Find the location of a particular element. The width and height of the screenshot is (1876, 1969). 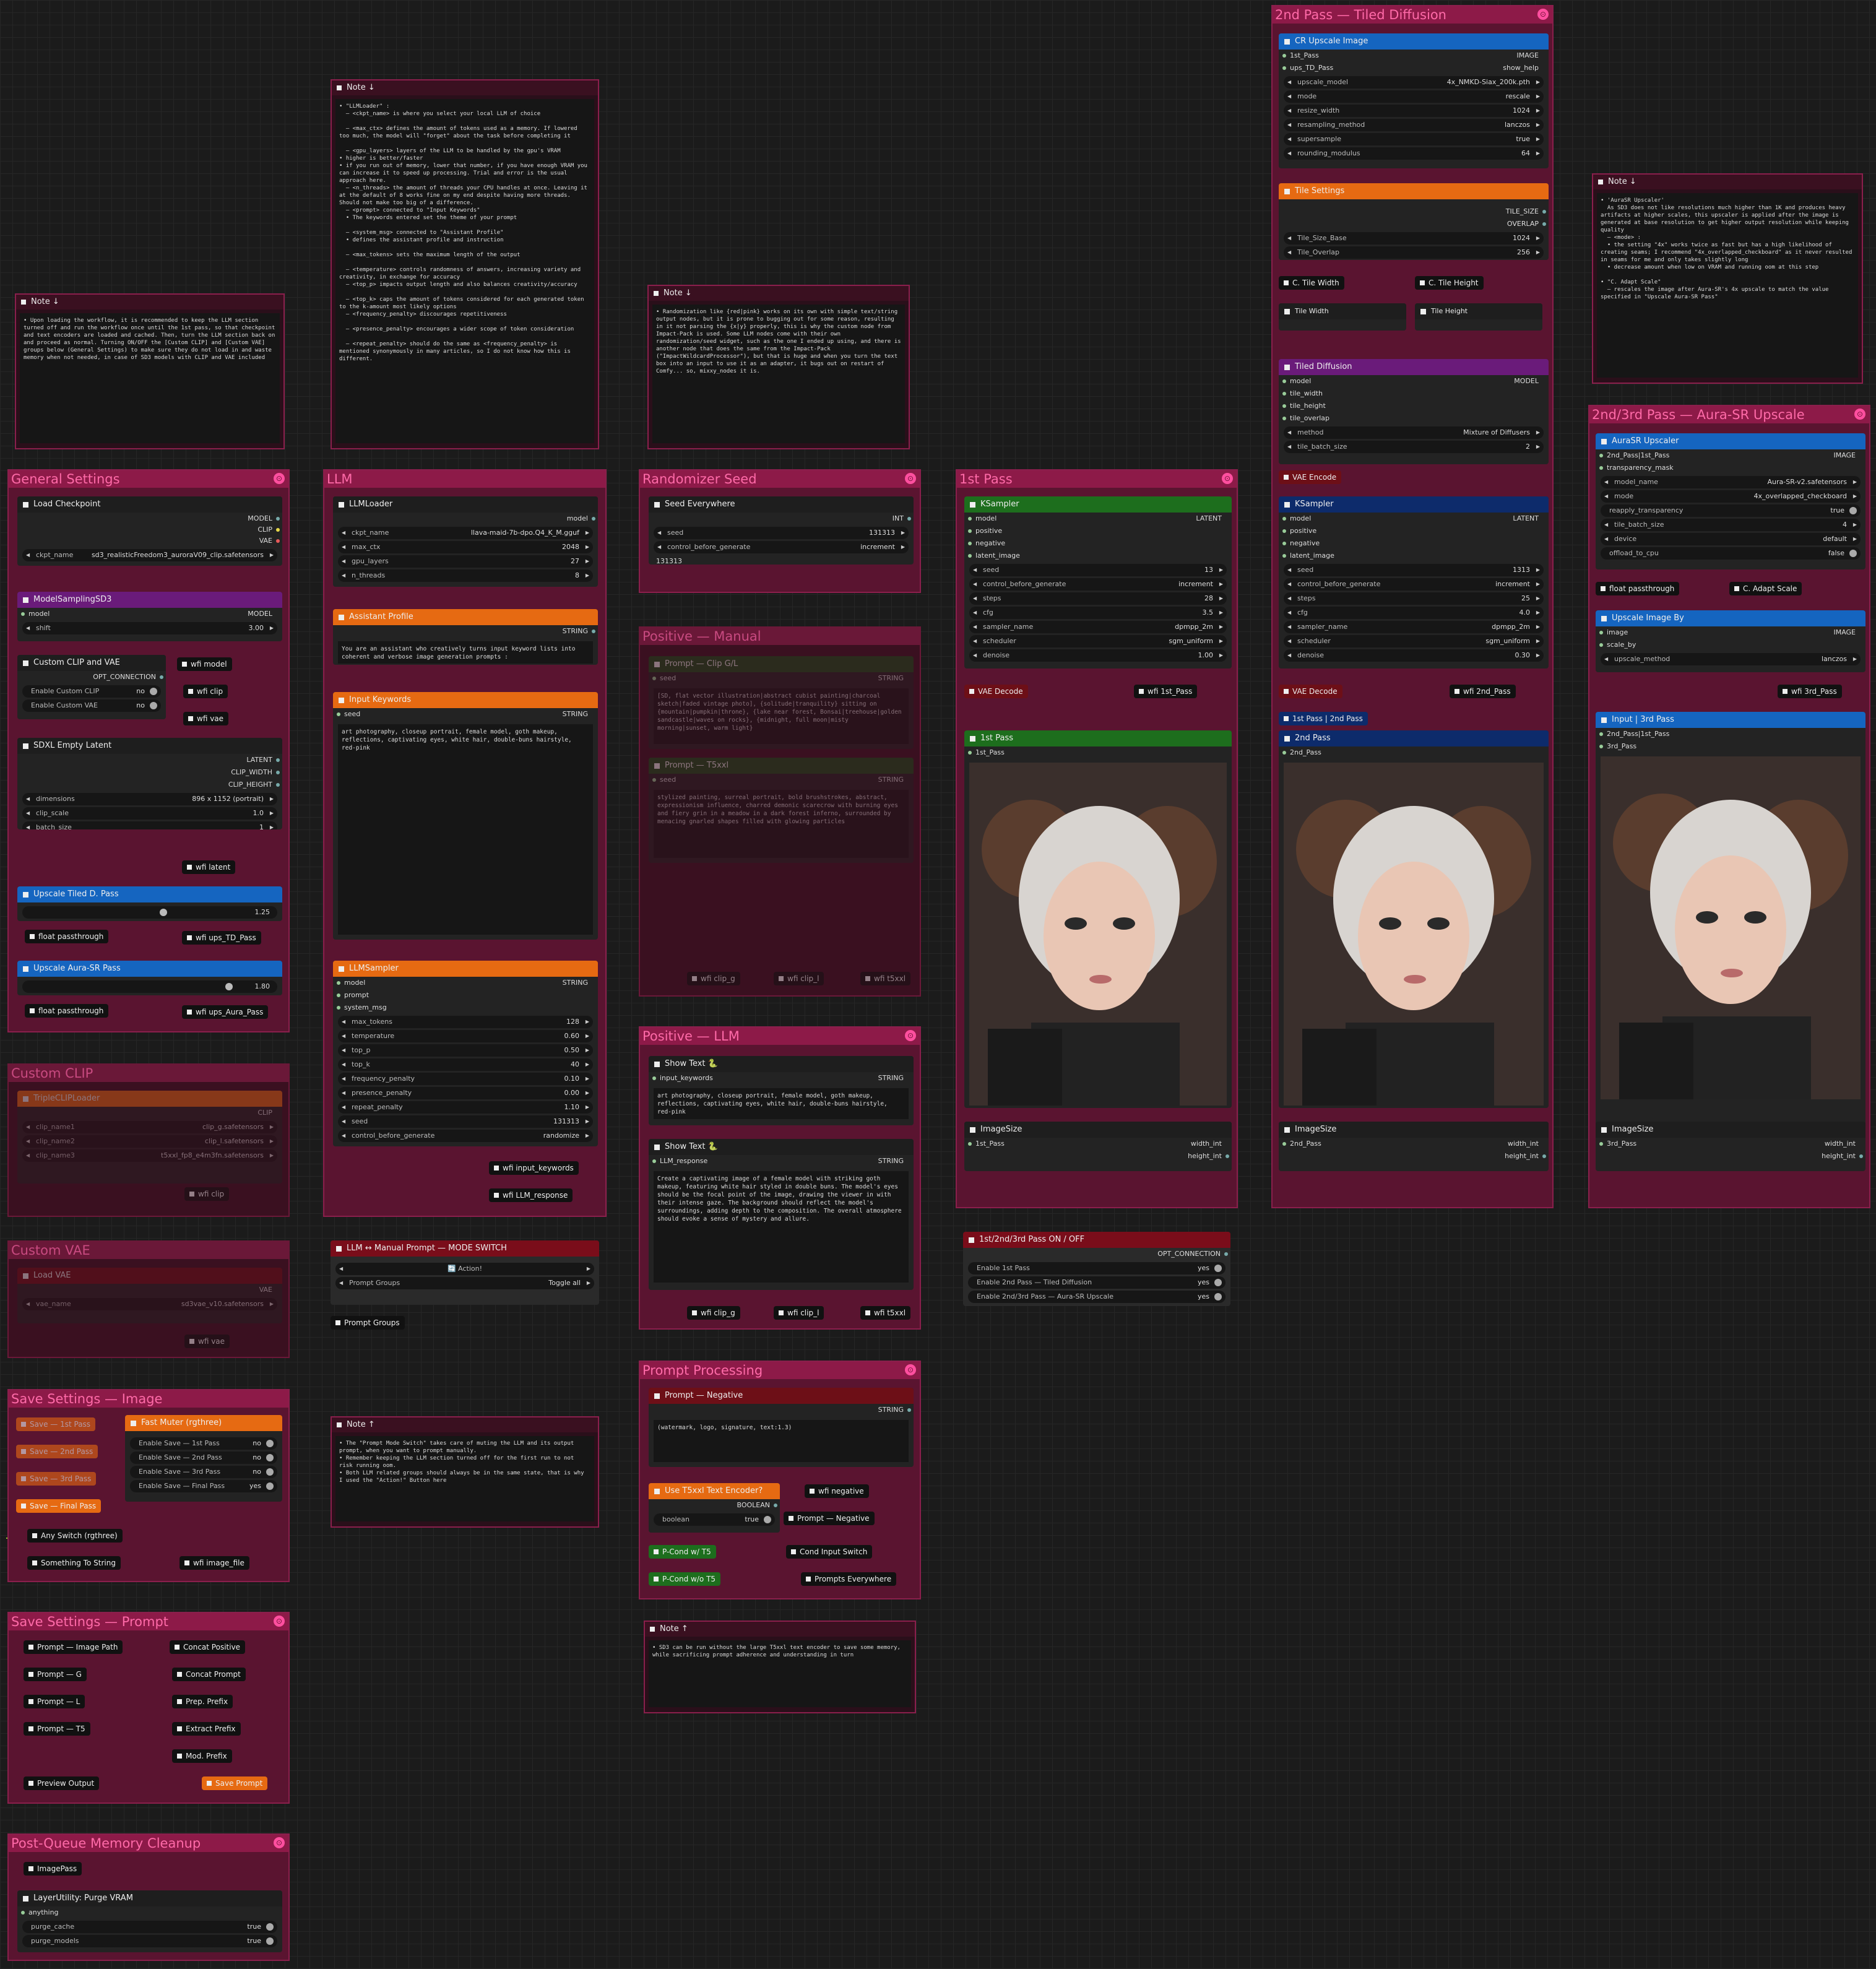

input-tile-overlap: tile_overlap is located at coordinates (1414, 418).